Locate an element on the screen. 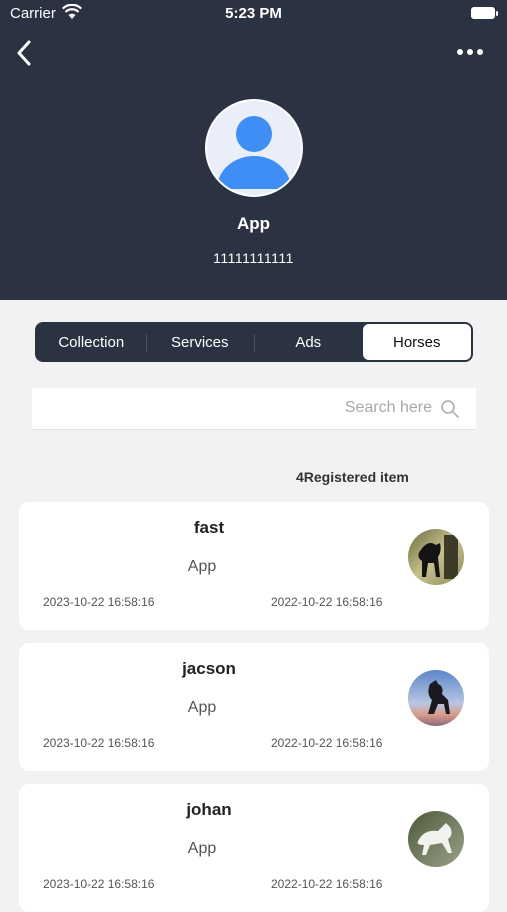 The image size is (507, 912). search-bar is located at coordinates (254, 409).